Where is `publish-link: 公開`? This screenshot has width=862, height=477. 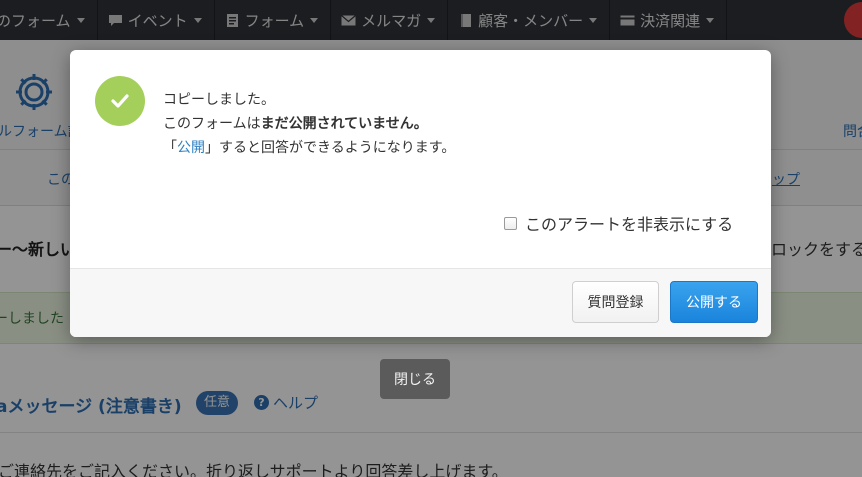 publish-link: 公開 is located at coordinates (191, 148).